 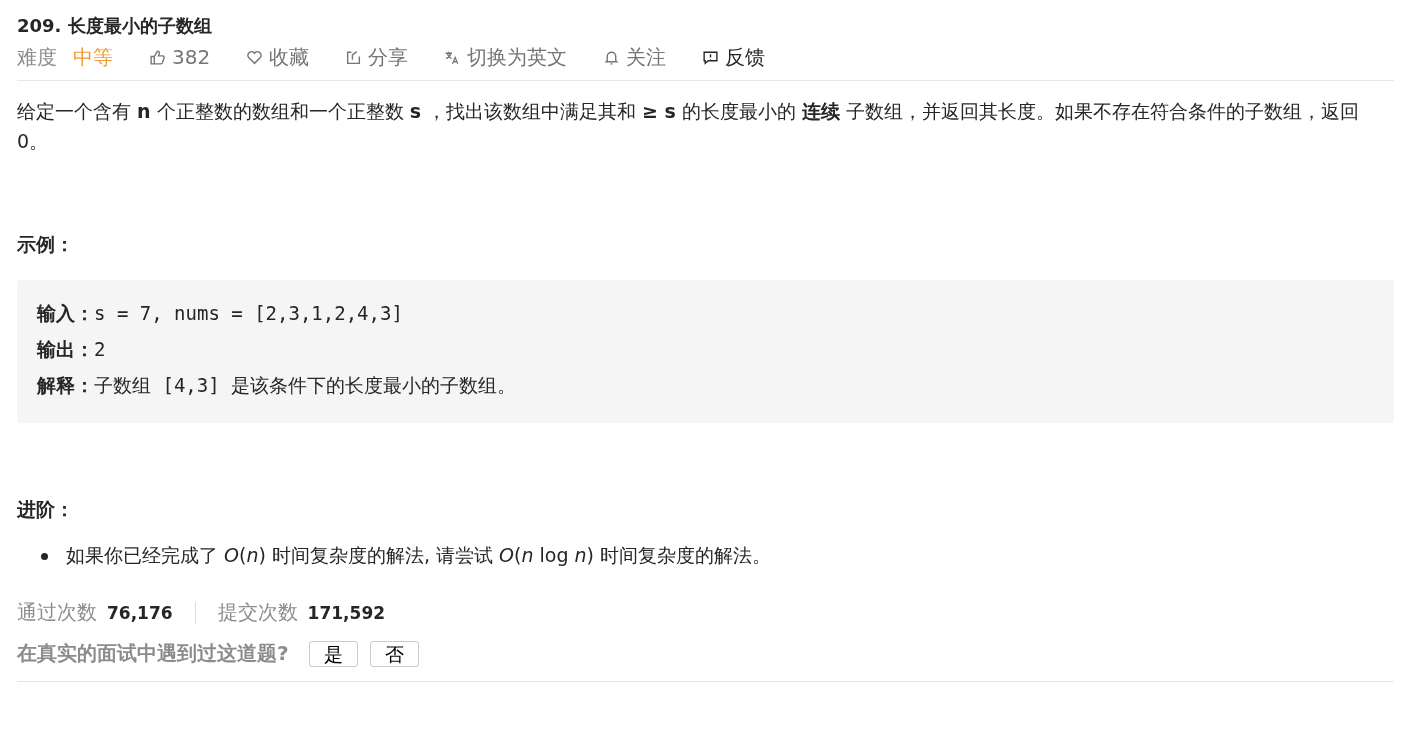 I want to click on interview-question: 在真实的面试中遇到过这道题?, so click(x=153, y=653).